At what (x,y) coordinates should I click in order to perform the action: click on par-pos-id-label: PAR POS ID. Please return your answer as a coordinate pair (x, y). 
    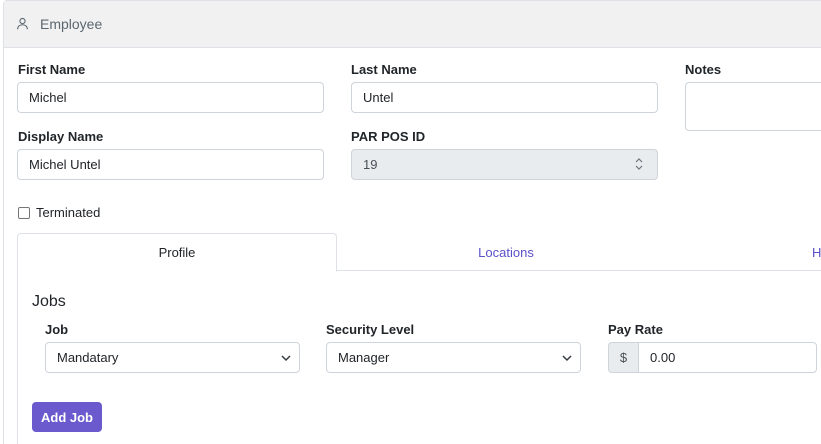
    Looking at the image, I should click on (388, 136).